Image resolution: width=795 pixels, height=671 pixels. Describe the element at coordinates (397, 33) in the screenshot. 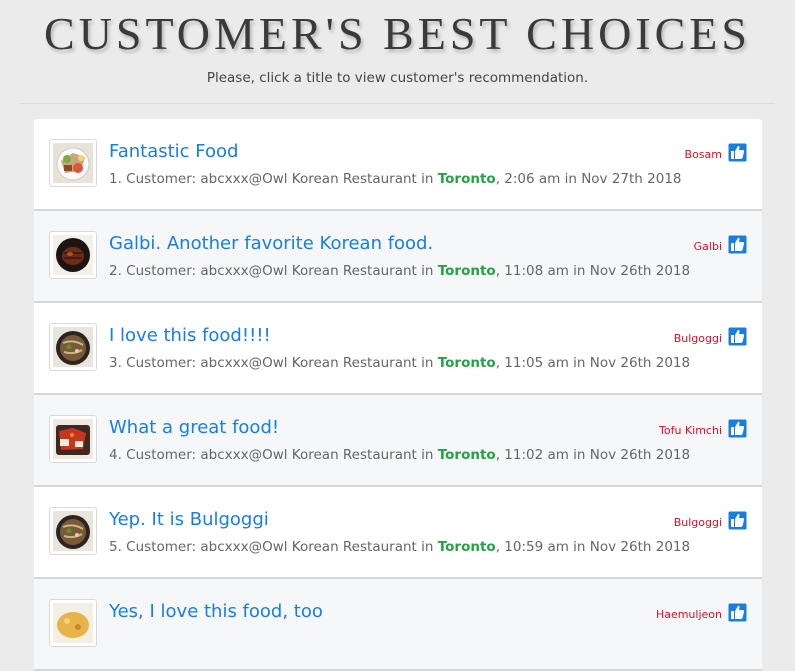

I see `page-title: CUSTOMER'S BEST CHOICES` at that location.